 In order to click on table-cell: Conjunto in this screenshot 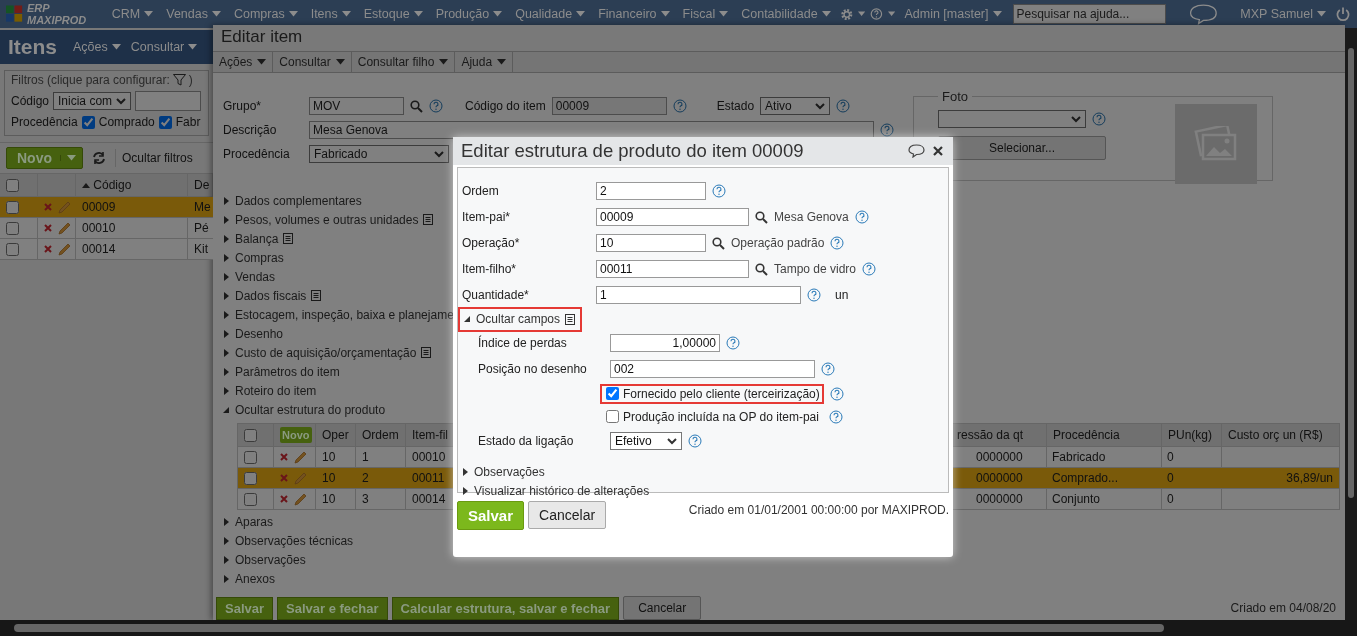, I will do `click(1076, 499)`.